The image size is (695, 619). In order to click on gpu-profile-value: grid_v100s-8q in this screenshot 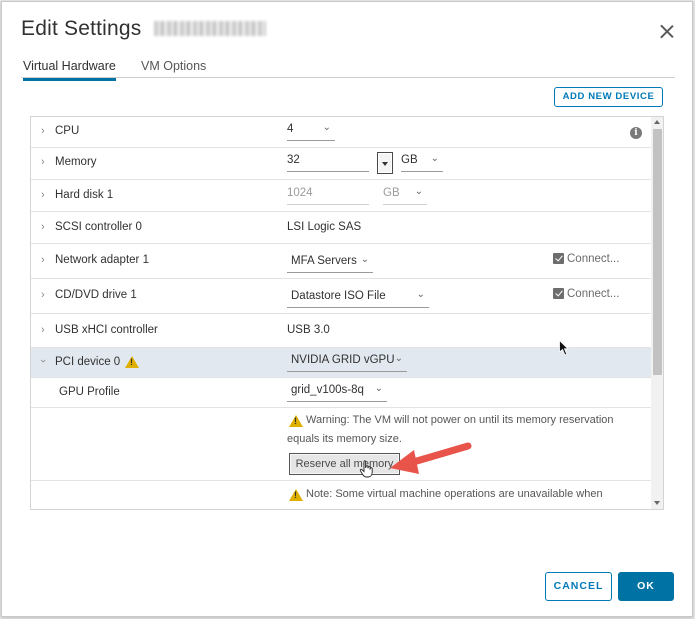, I will do `click(327, 390)`.